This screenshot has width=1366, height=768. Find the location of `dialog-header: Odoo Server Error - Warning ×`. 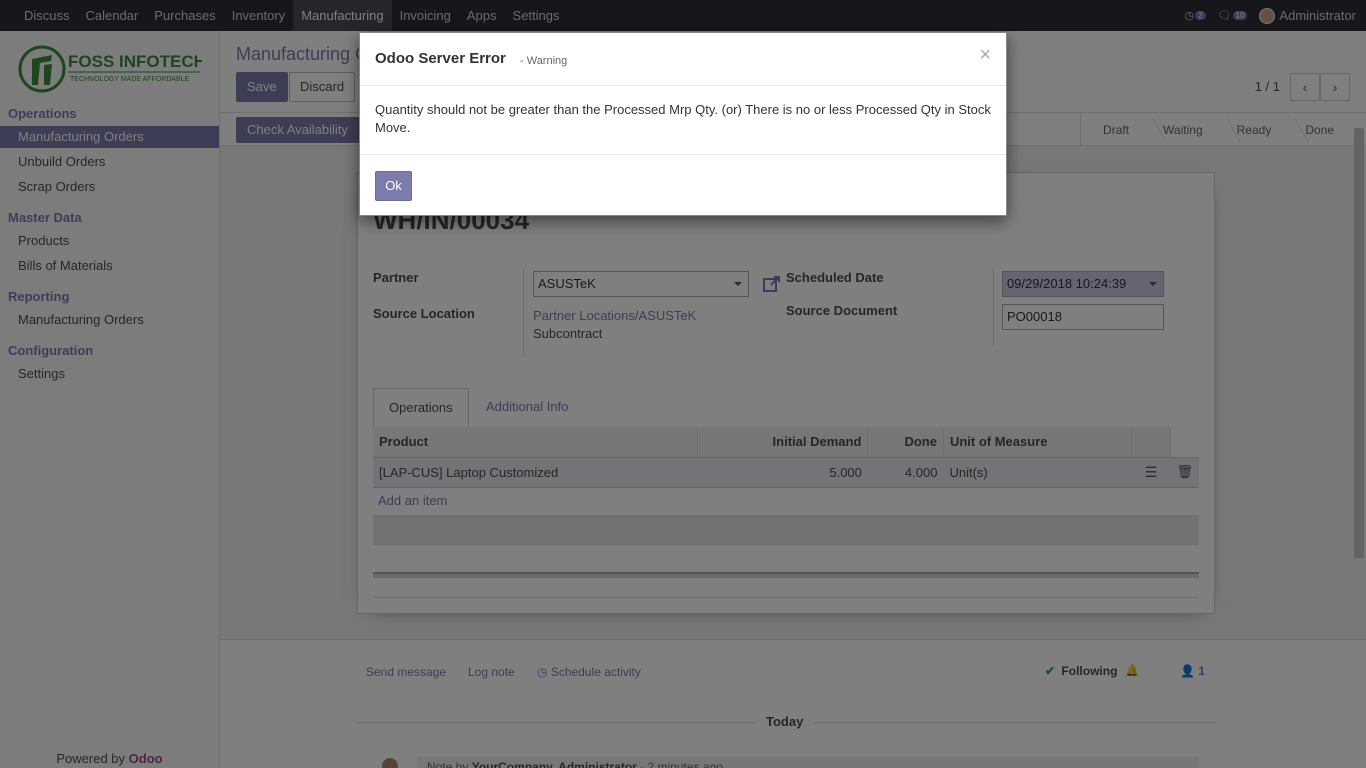

dialog-header: Odoo Server Error - Warning × is located at coordinates (683, 59).